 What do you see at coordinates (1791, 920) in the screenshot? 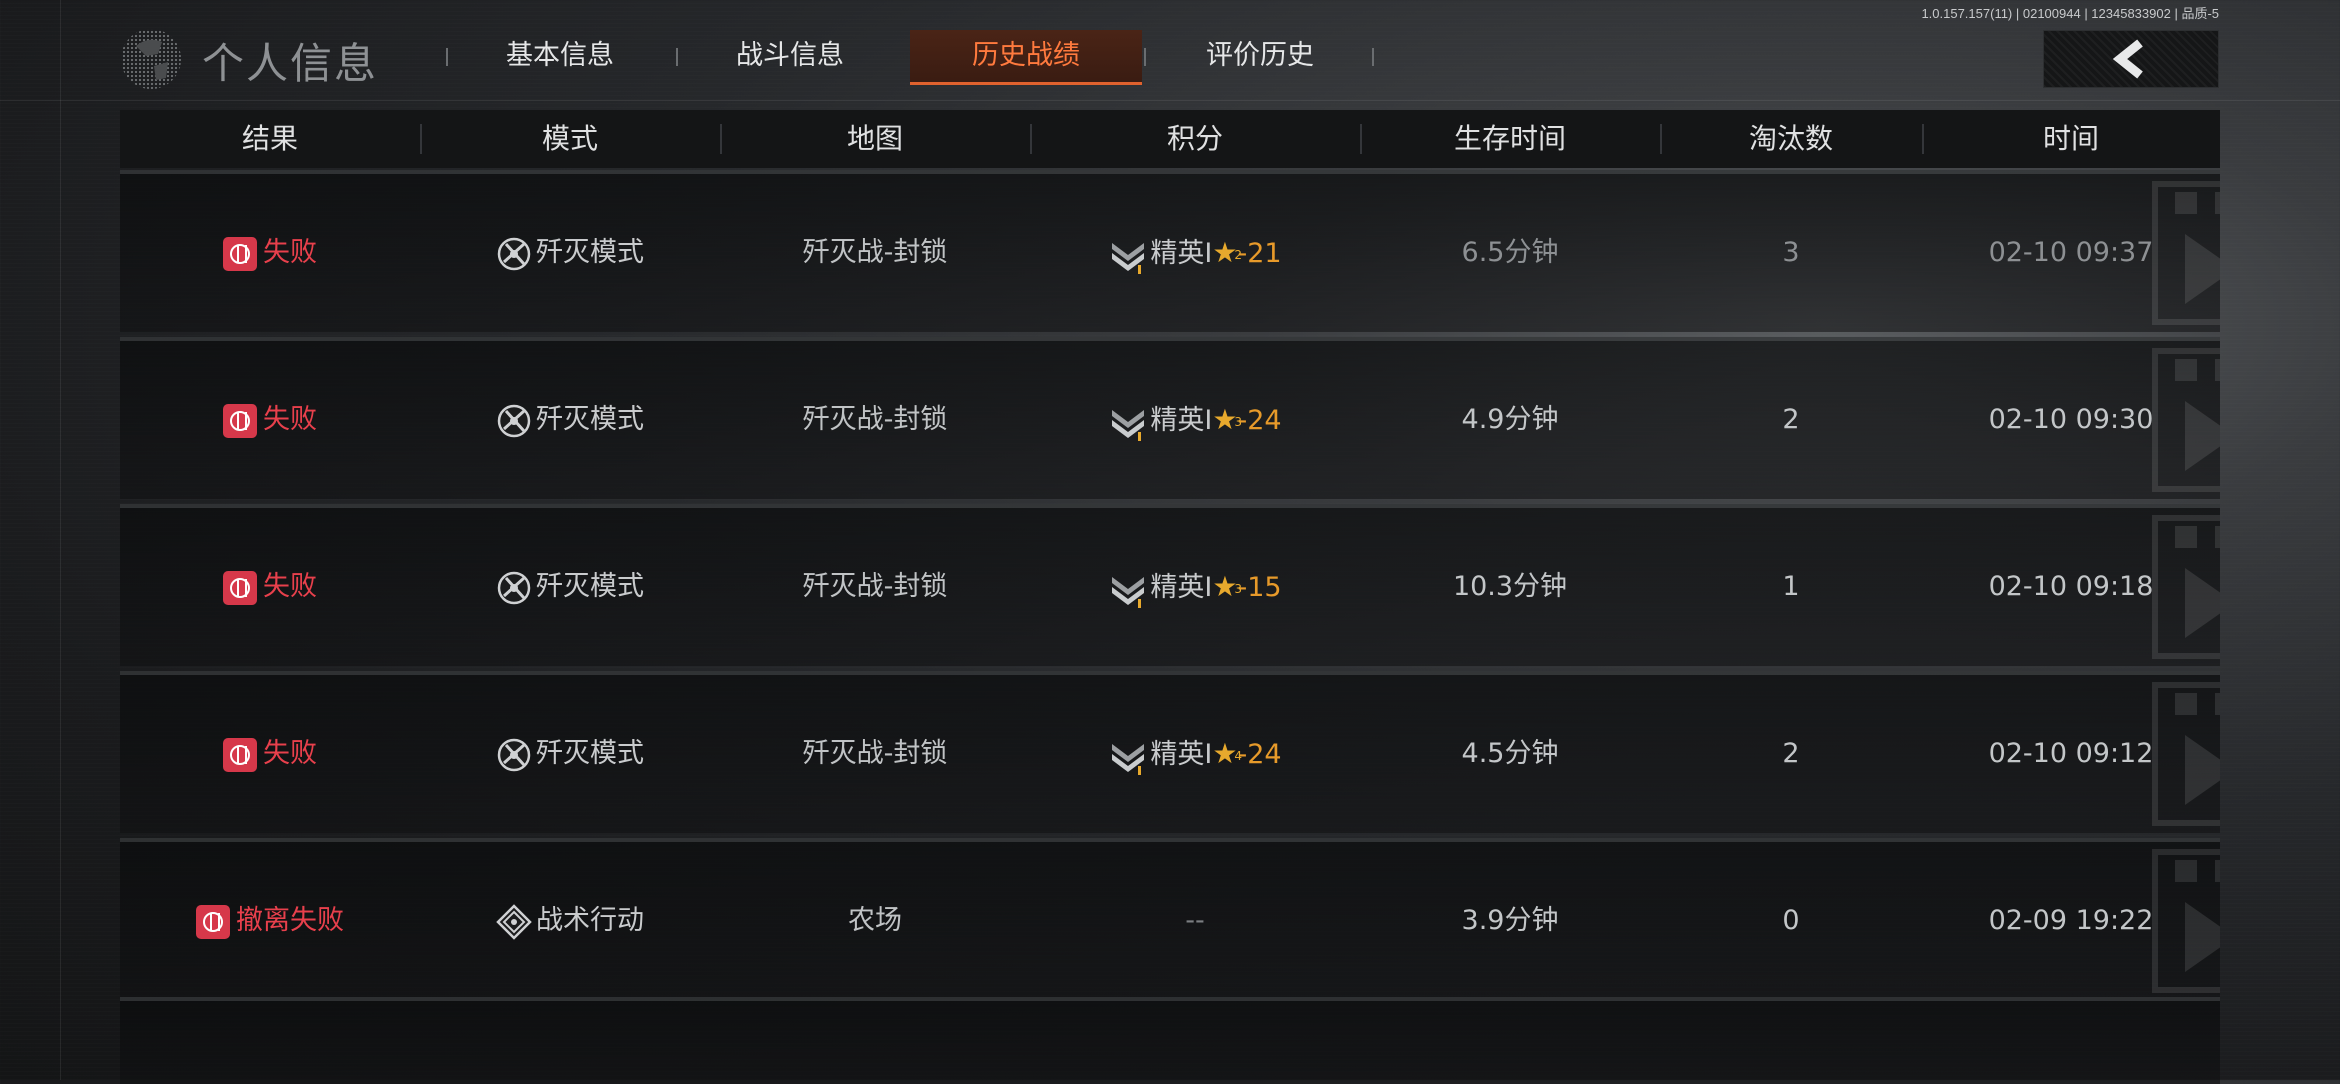
I see `kills-cell: 0` at bounding box center [1791, 920].